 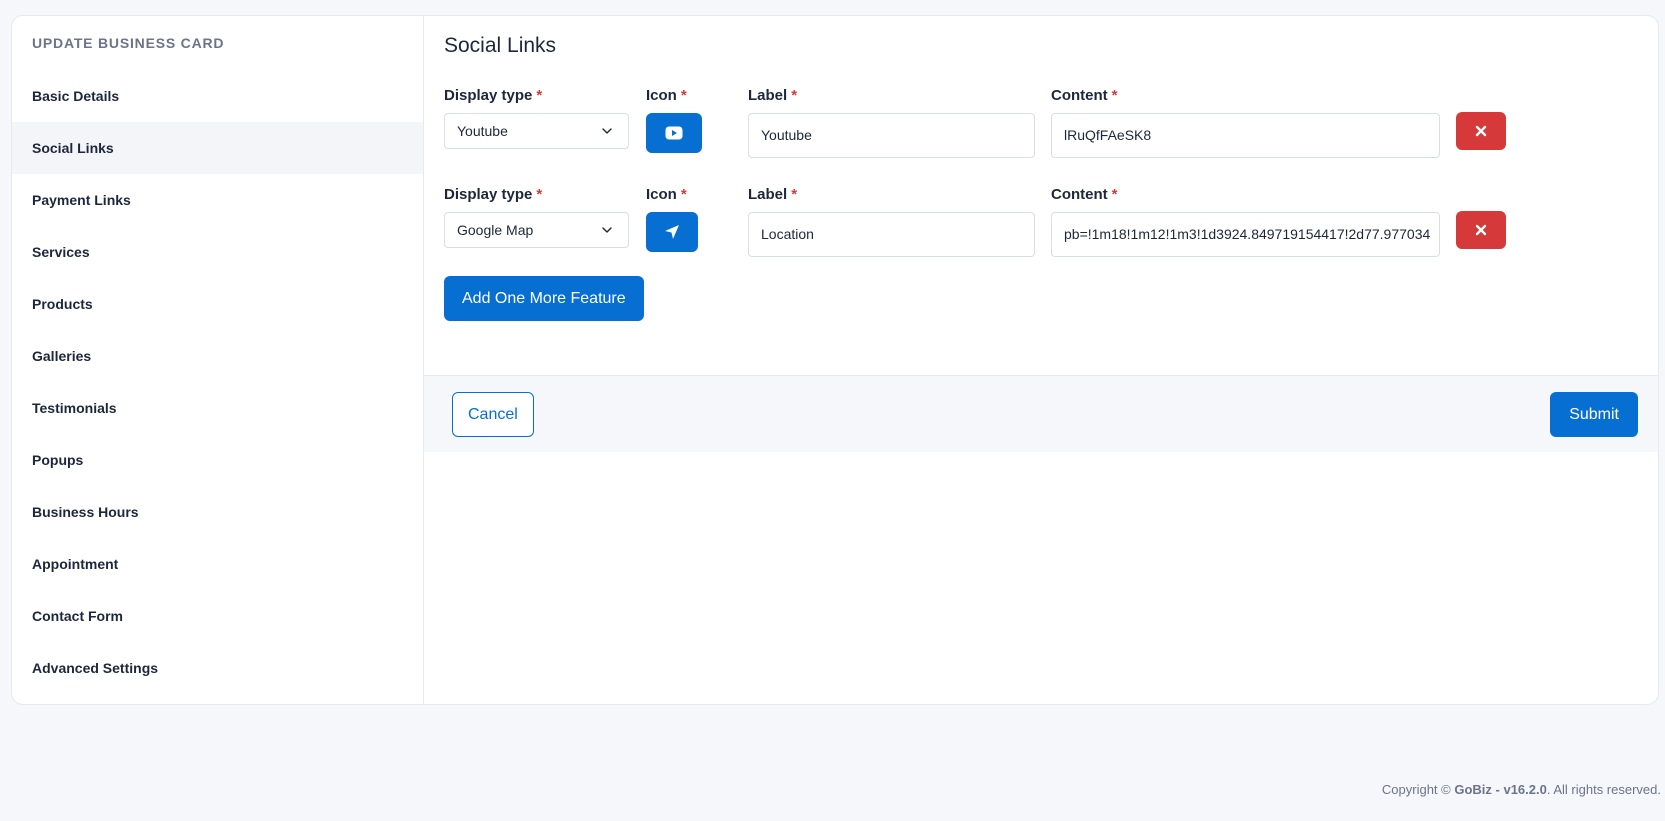 I want to click on sidebar-item-social-links: Social Links, so click(x=217, y=148).